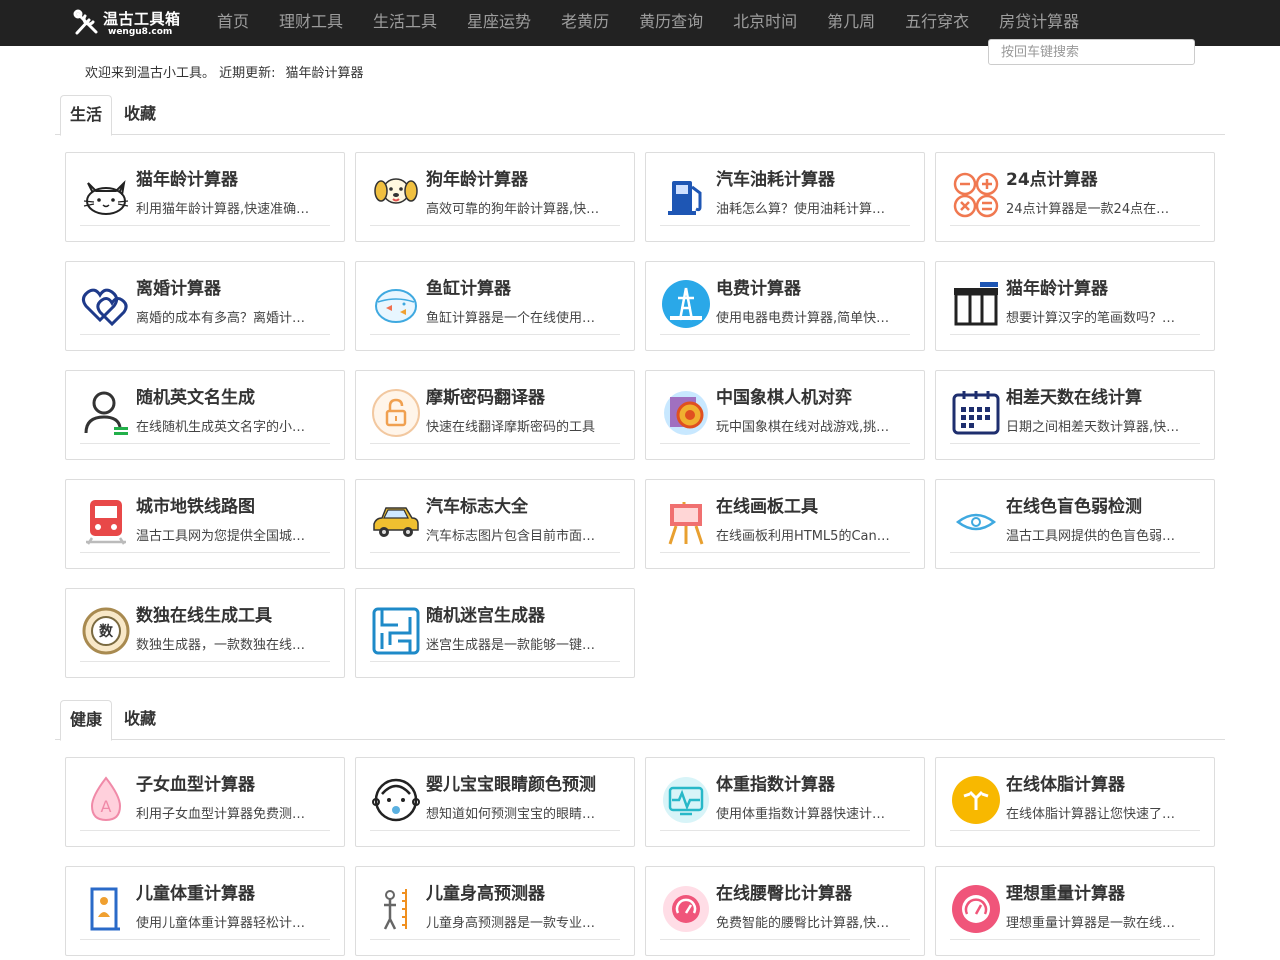 Image resolution: width=1280 pixels, height=960 pixels. What do you see at coordinates (106, 909) in the screenshot?
I see `child-scale-icon` at bounding box center [106, 909].